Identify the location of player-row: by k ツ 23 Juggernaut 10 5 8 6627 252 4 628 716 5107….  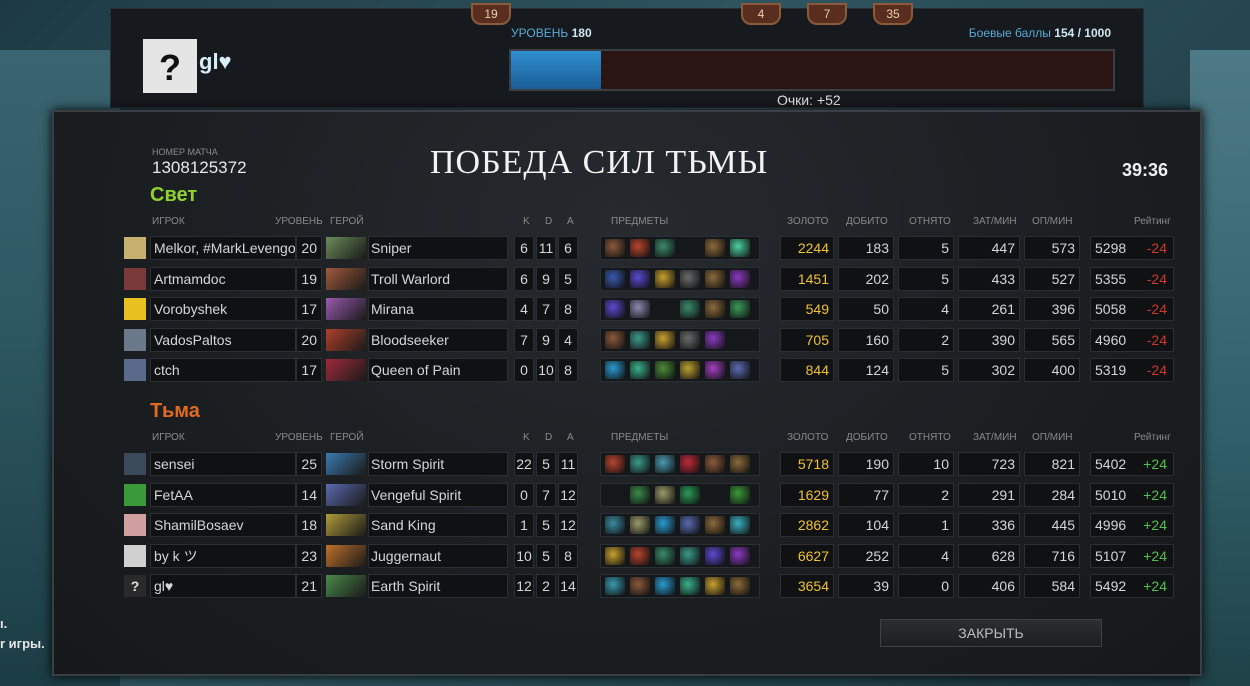
(649, 555).